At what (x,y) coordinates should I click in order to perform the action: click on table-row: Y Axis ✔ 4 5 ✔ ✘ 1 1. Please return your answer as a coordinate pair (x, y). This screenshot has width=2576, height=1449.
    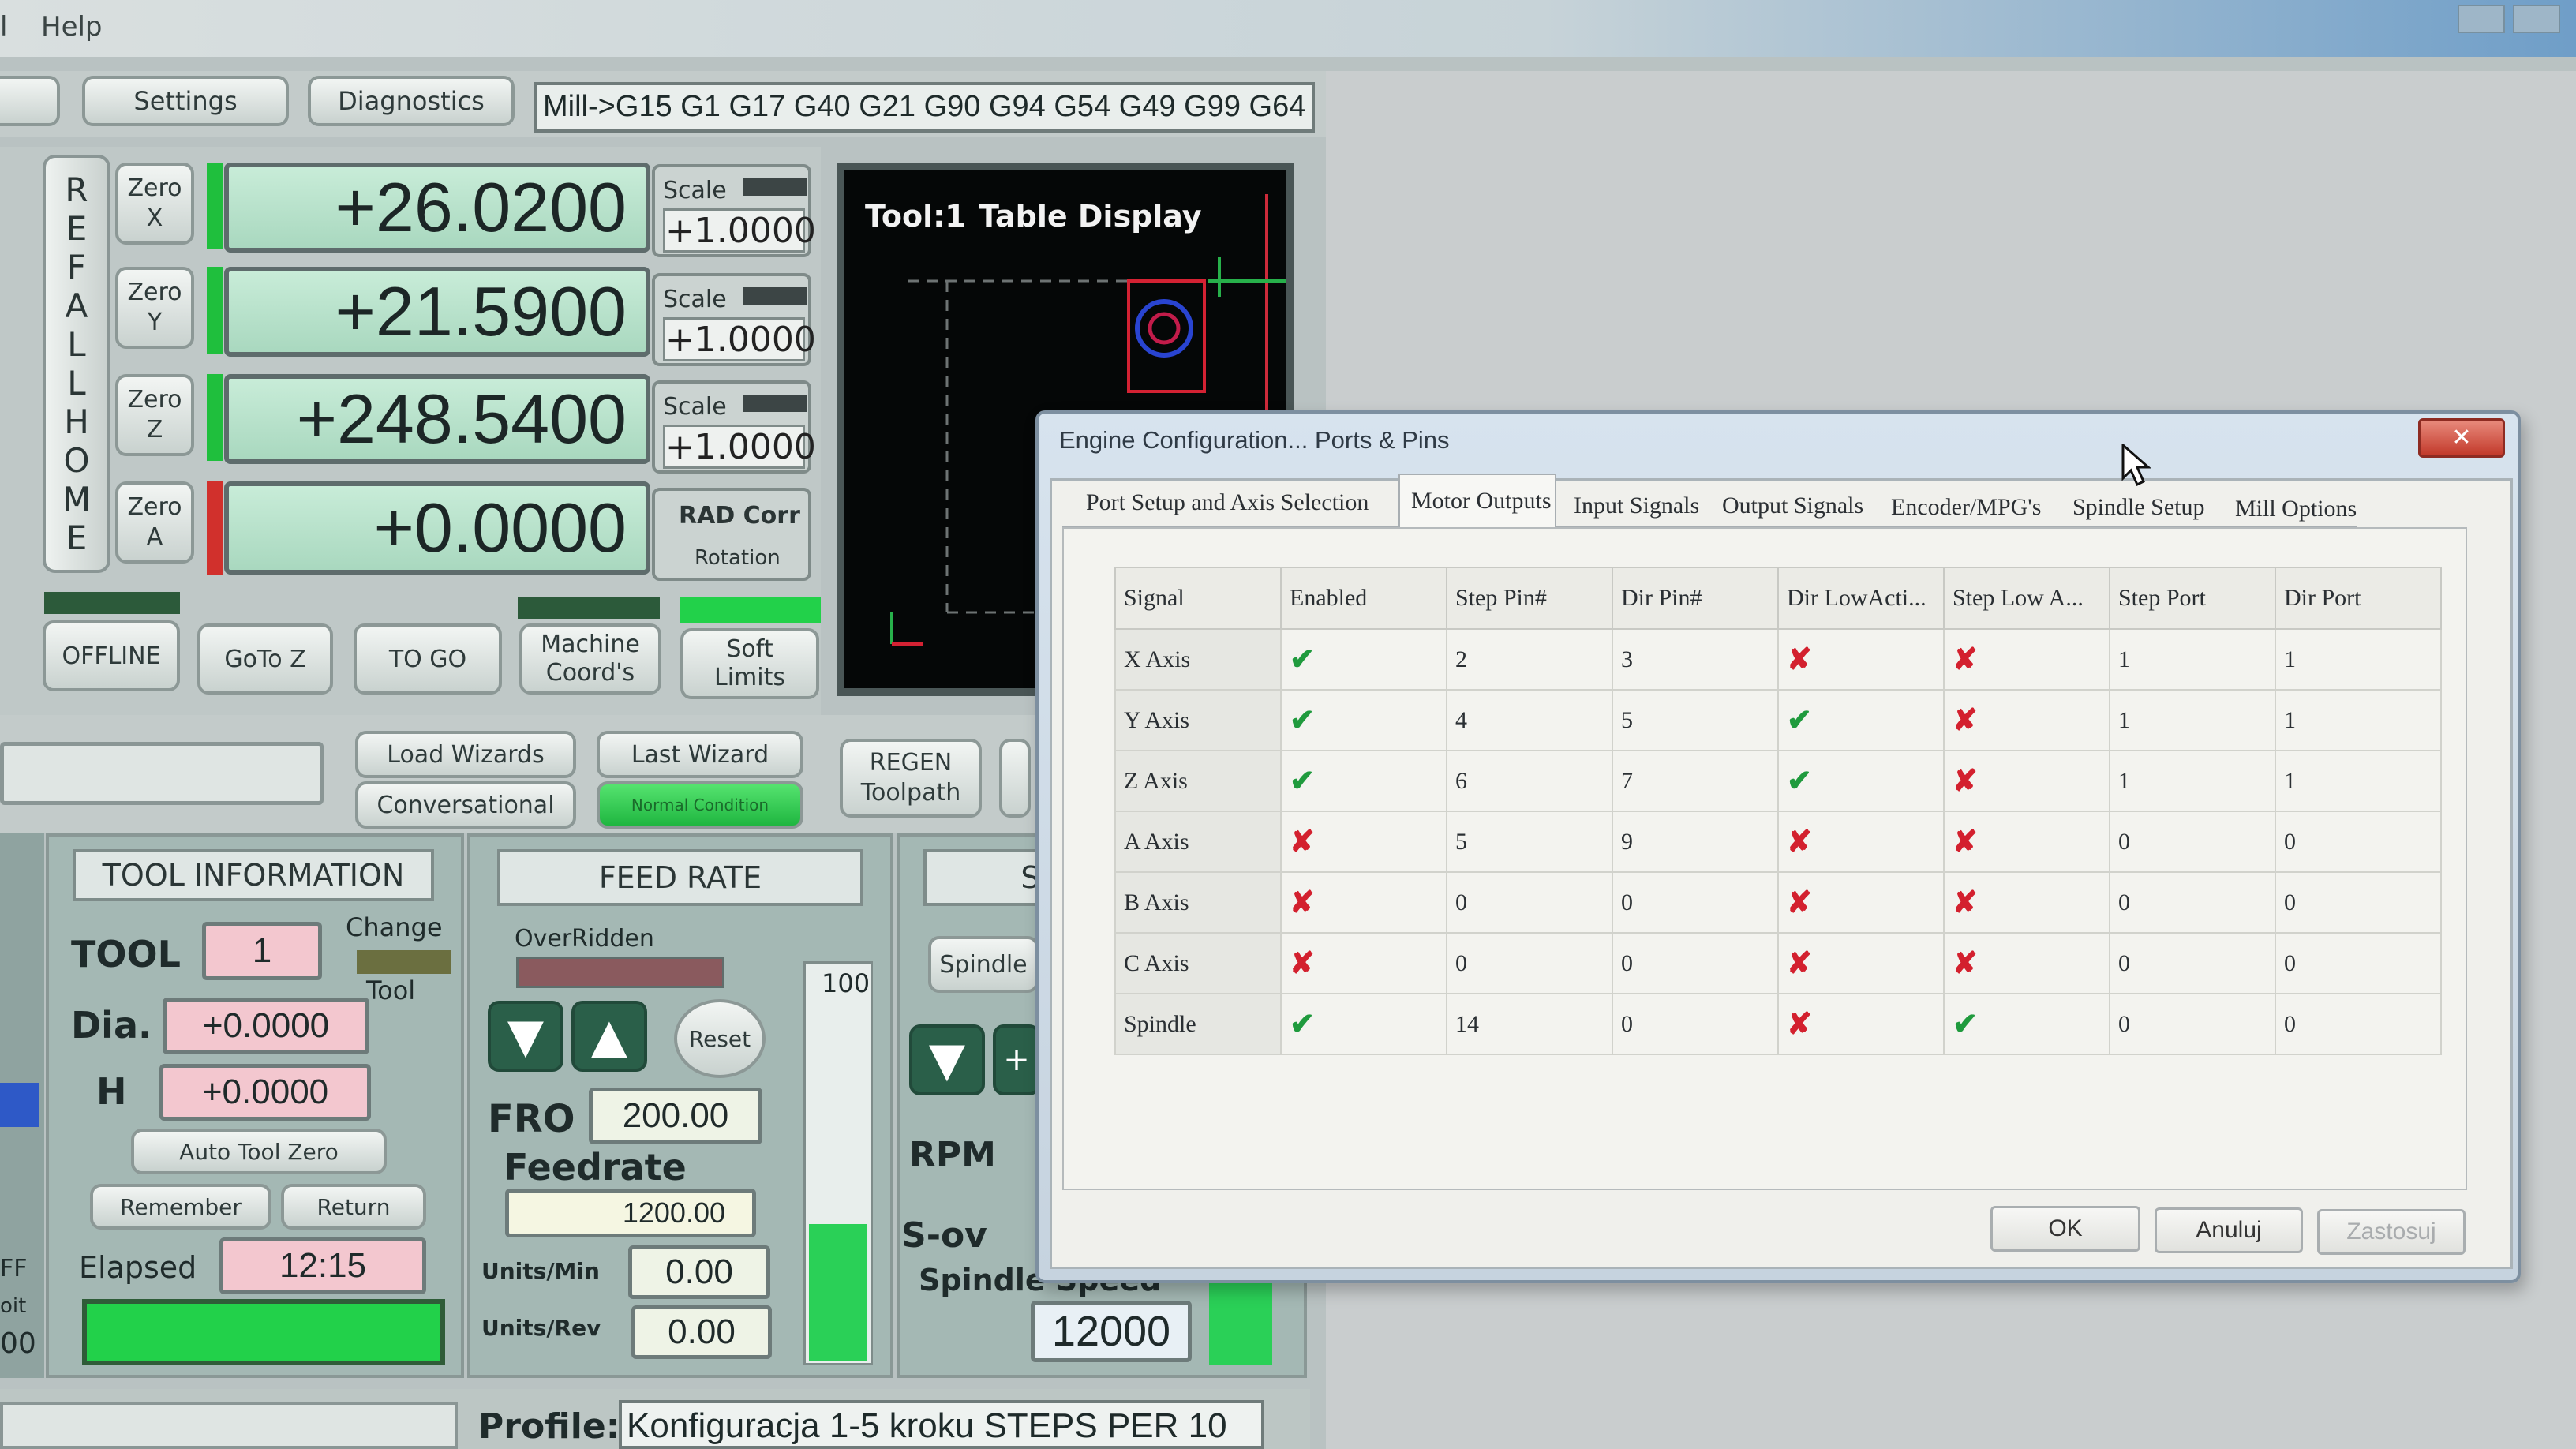
    Looking at the image, I should click on (1778, 720).